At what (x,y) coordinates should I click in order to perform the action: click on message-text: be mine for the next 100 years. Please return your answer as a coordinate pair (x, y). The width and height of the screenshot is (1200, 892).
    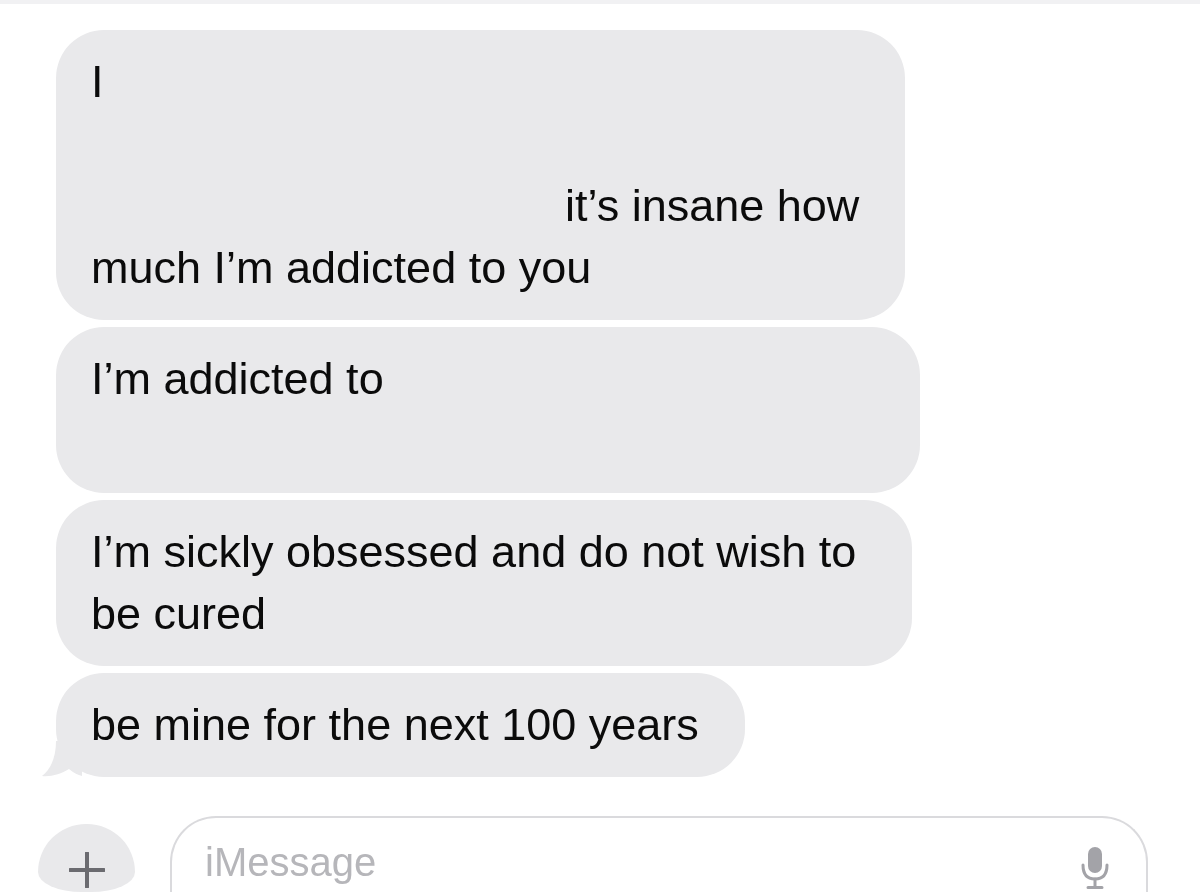
    Looking at the image, I should click on (395, 725).